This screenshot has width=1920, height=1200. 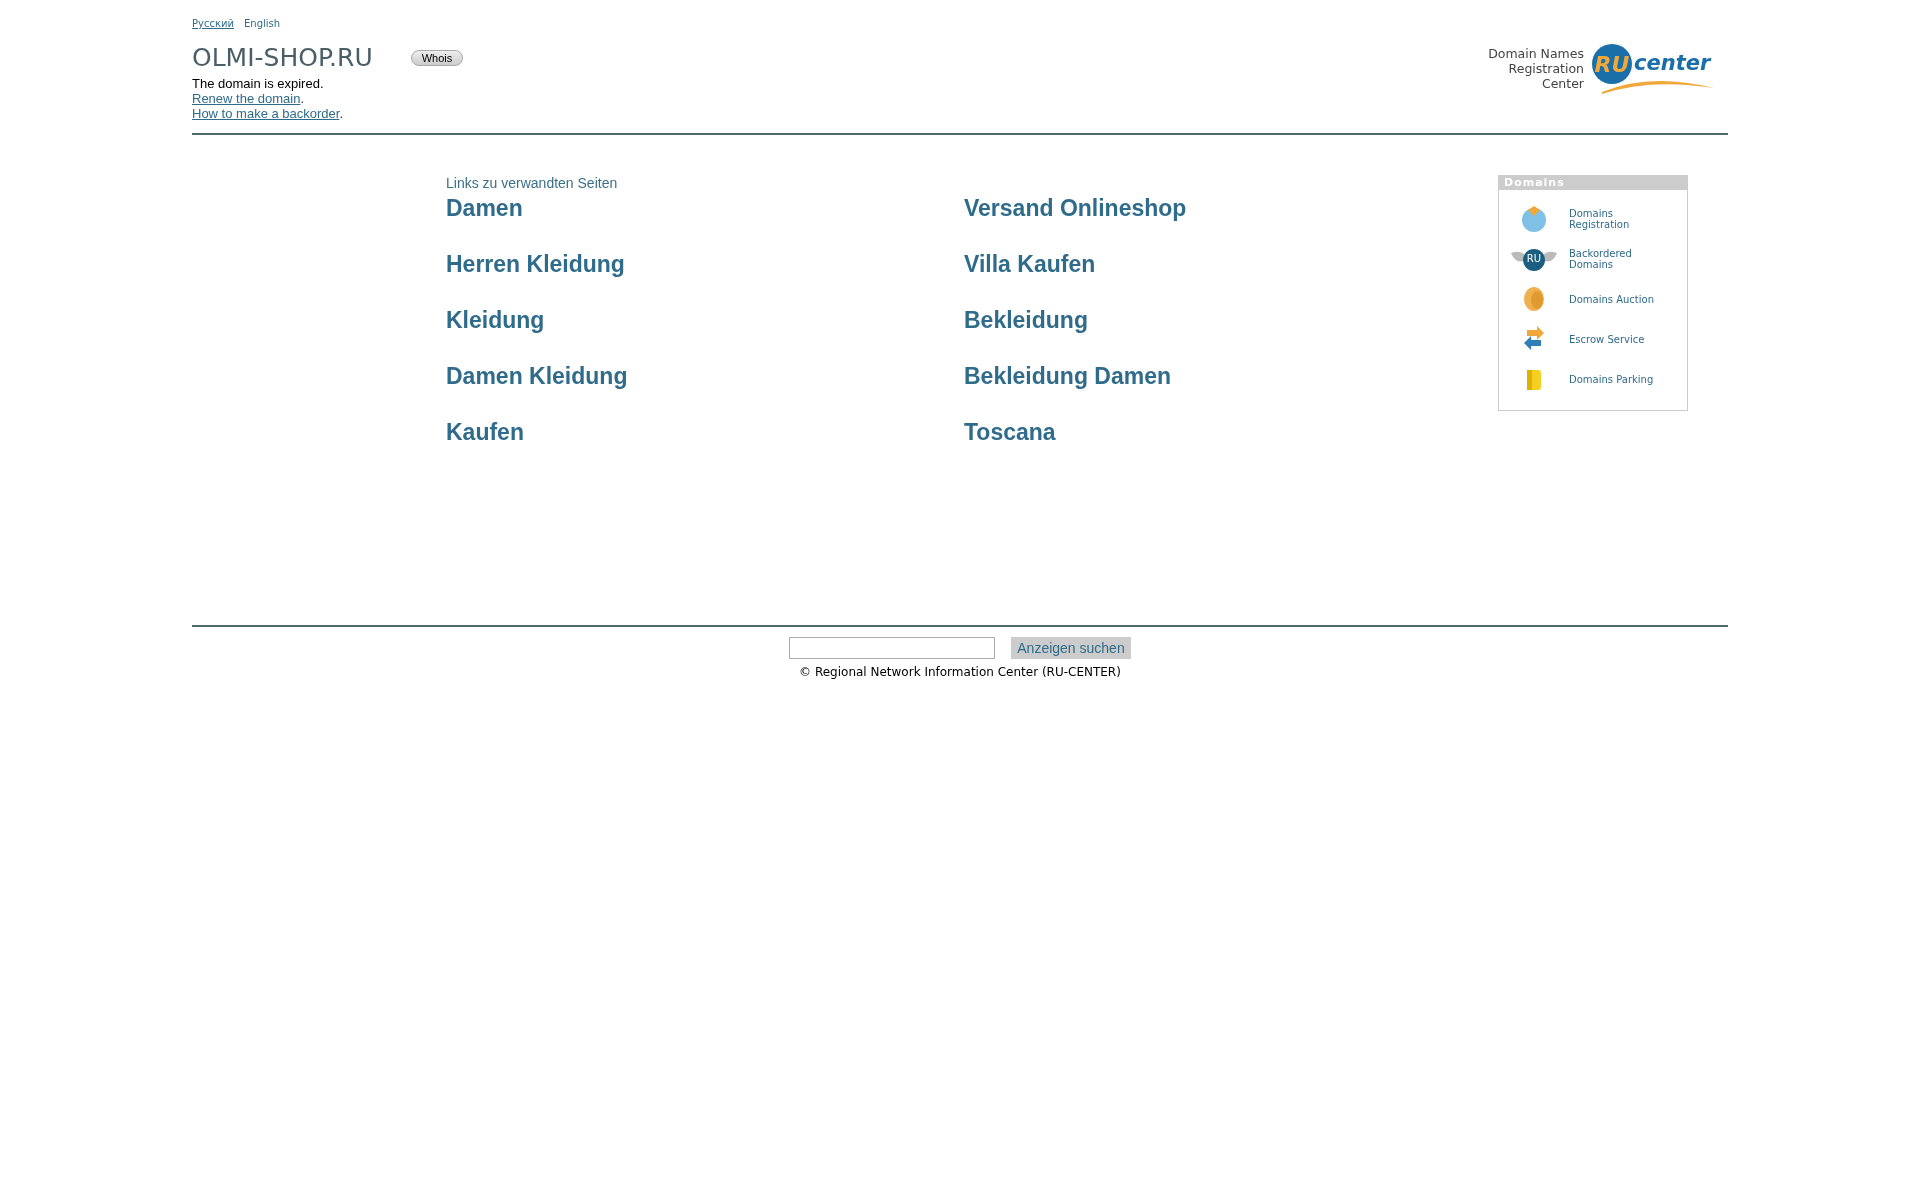 I want to click on related-link: Kleidung, so click(x=495, y=320).